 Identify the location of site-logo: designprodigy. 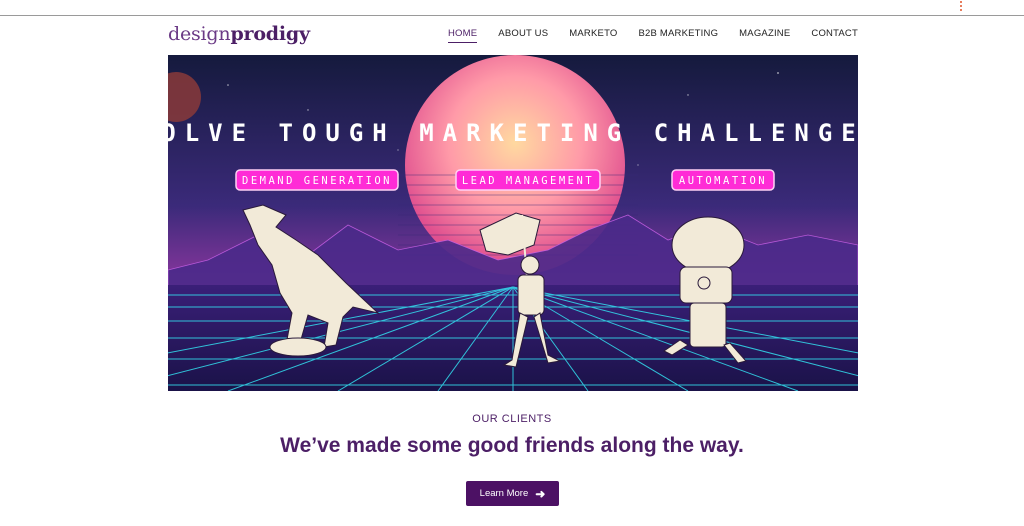
(239, 34).